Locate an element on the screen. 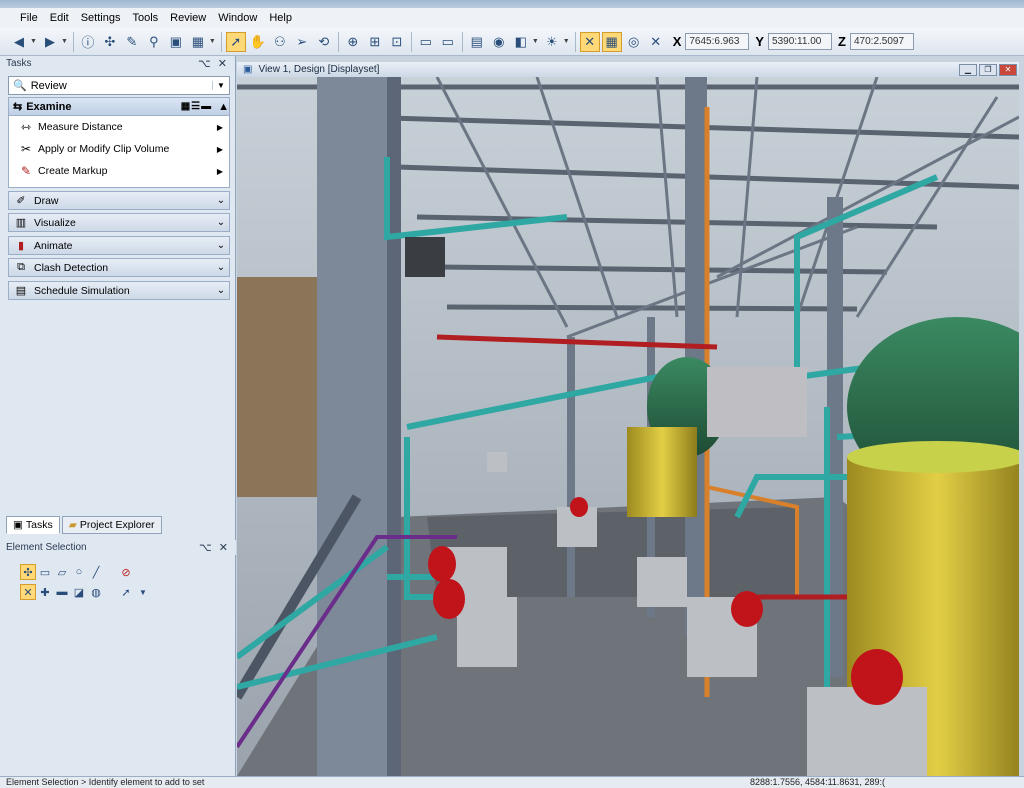 Image resolution: width=1024 pixels, height=788 pixels. selection-mode-row: ✕ ✚ ▬ ◪ ◍ is located at coordinates (62, 592).